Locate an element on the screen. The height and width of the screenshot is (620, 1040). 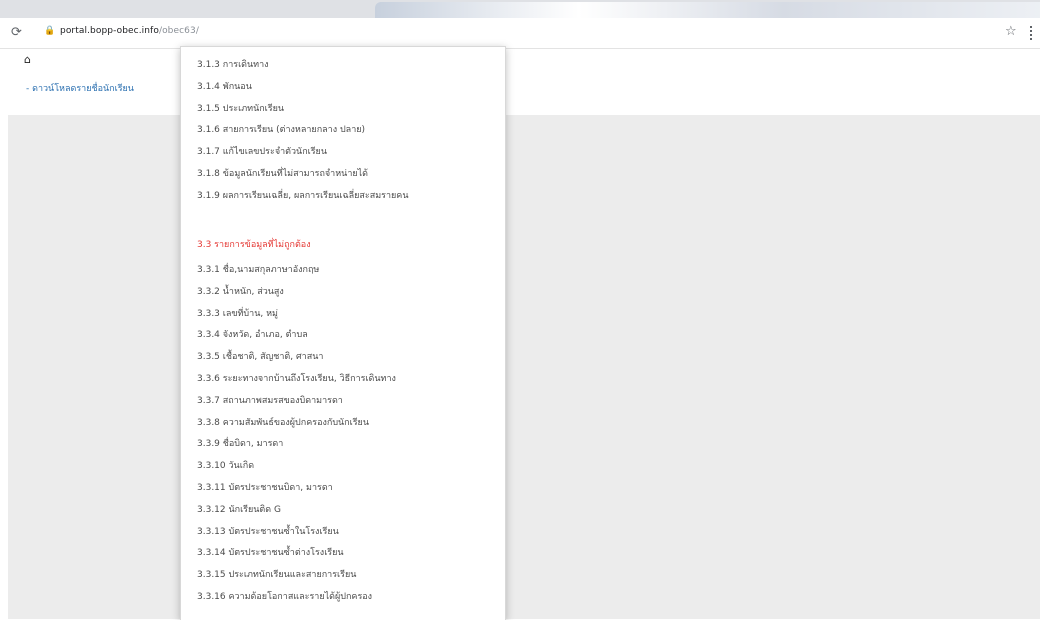
menu-item: 3.1.3 การเดินทาง is located at coordinates (233, 64).